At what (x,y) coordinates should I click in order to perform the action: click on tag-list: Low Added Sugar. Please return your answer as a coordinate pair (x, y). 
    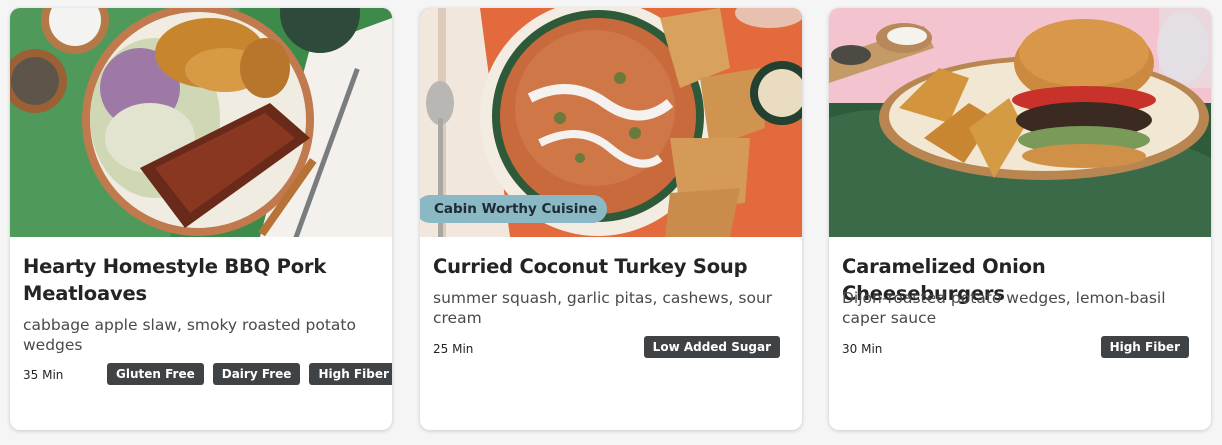
    Looking at the image, I should click on (711, 347).